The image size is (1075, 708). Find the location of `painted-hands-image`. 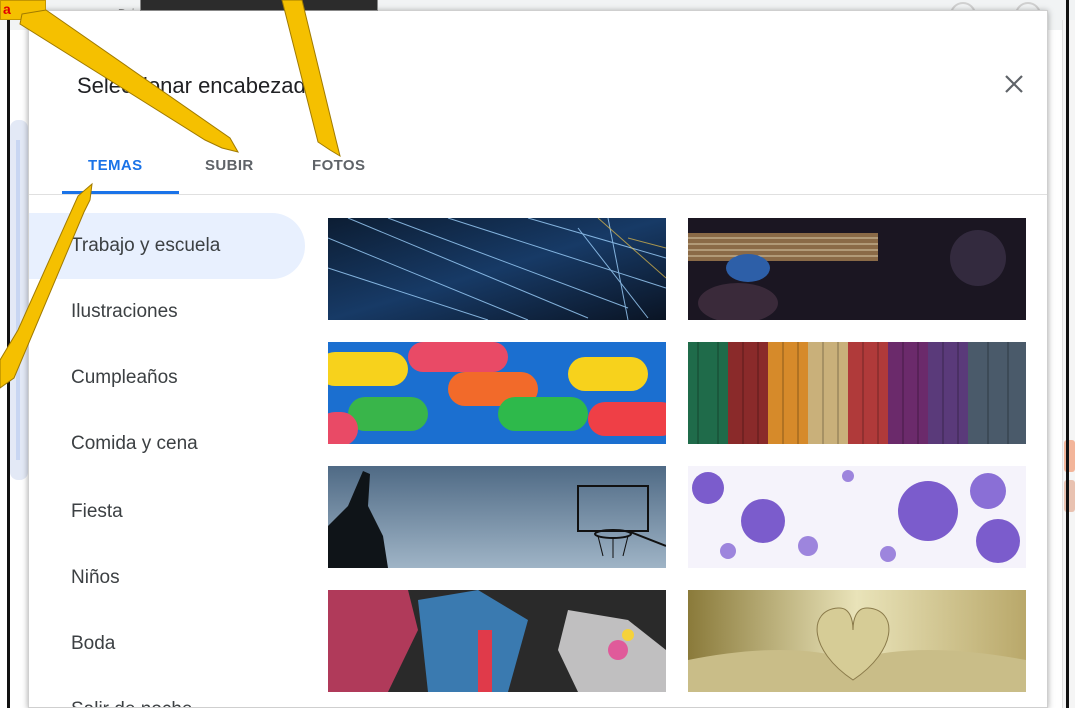

painted-hands-image is located at coordinates (497, 641).